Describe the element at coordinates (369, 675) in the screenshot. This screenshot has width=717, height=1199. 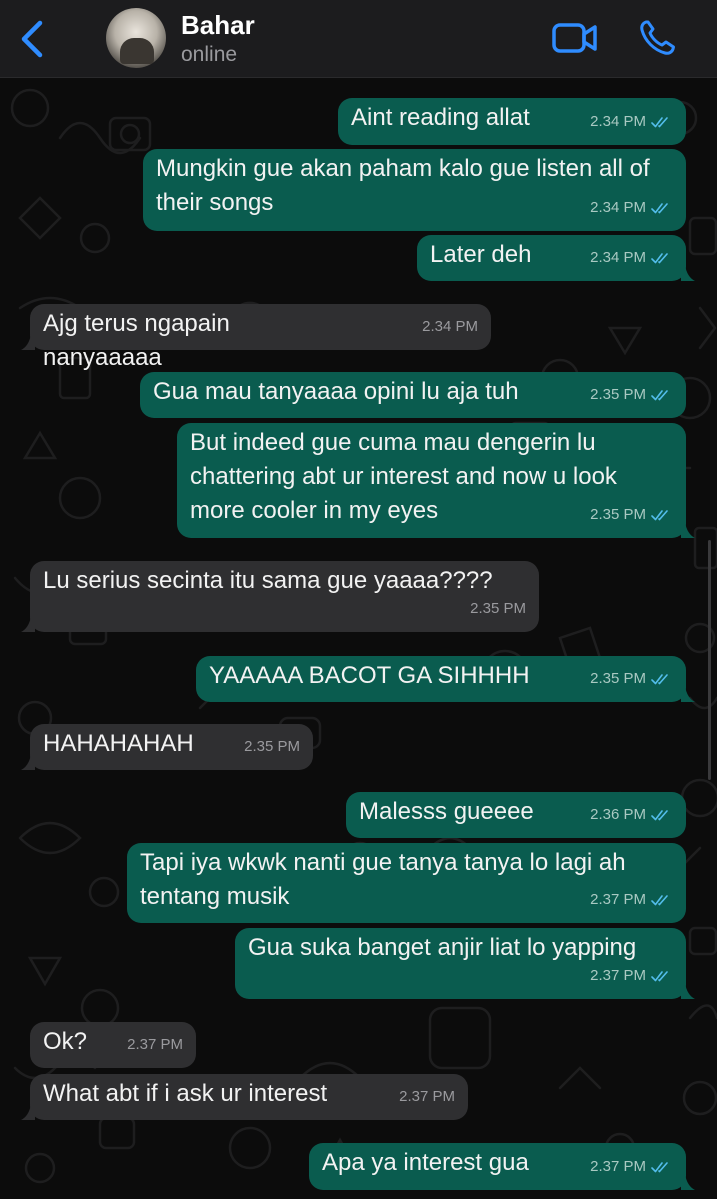
I see `message-text: YAAAAA BACOT GA SIHHHH` at that location.